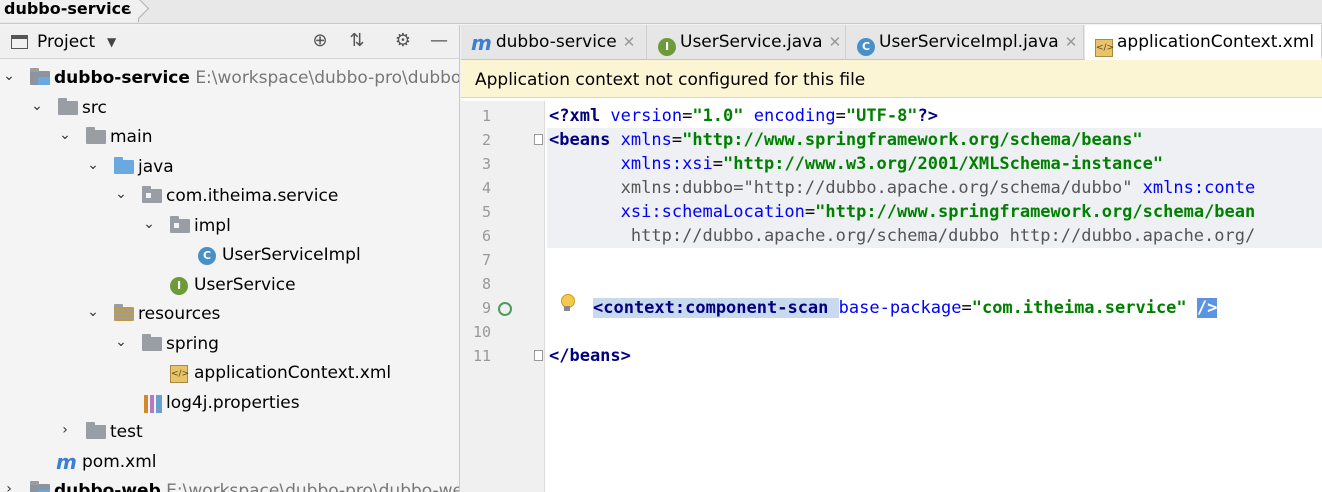  What do you see at coordinates (19, 42) in the screenshot?
I see `project-window-icon` at bounding box center [19, 42].